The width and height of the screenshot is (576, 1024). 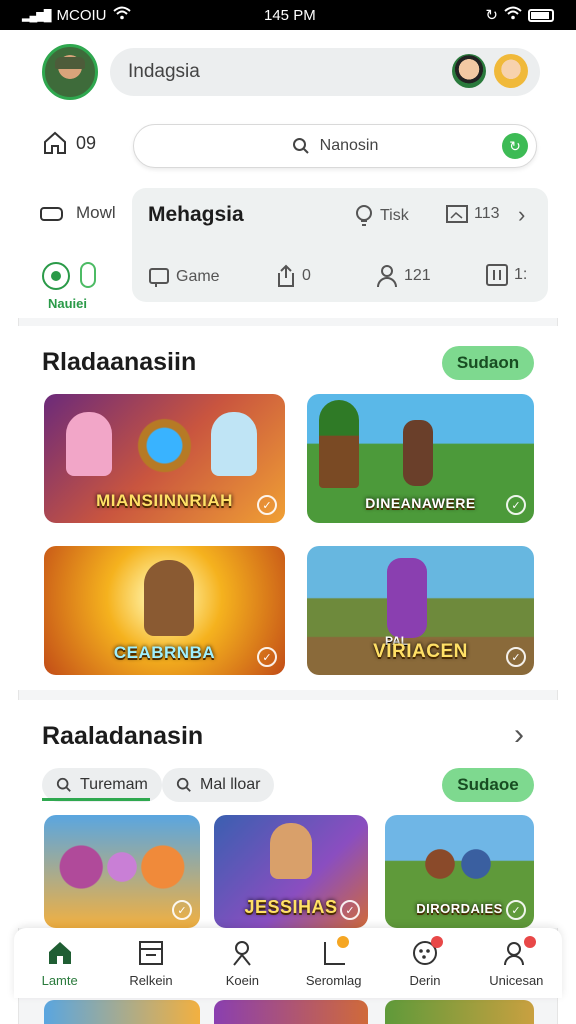 I want to click on game-item: Game, so click(x=184, y=277).